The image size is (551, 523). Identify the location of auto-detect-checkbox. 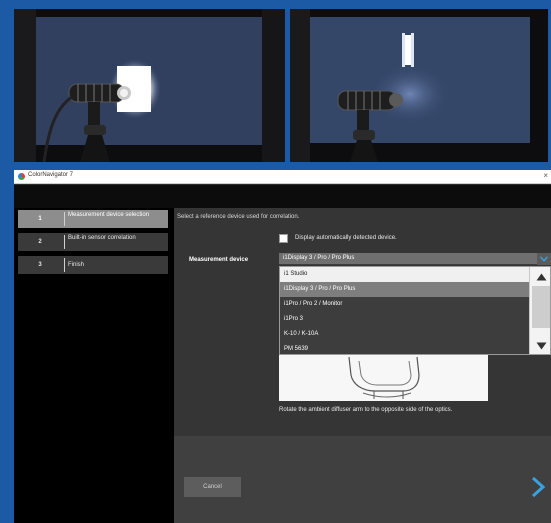
(283, 238).